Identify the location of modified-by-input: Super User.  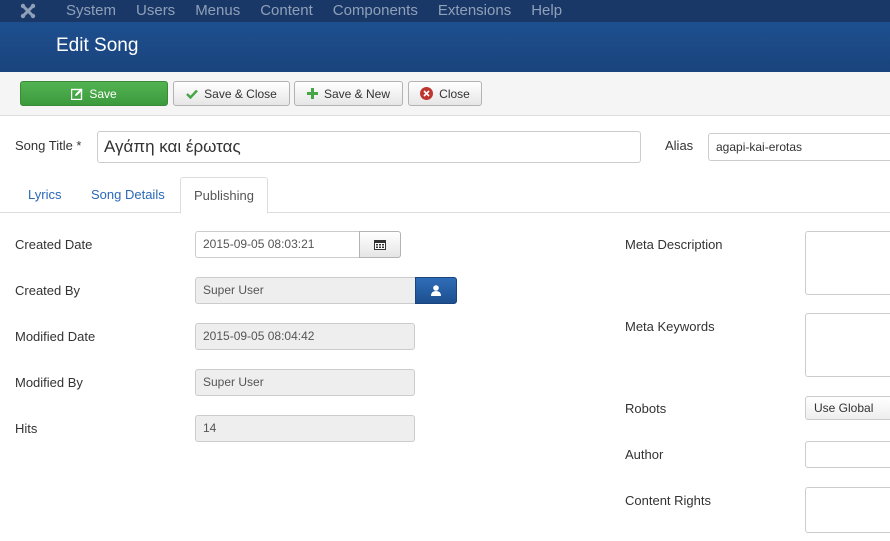
(305, 382).